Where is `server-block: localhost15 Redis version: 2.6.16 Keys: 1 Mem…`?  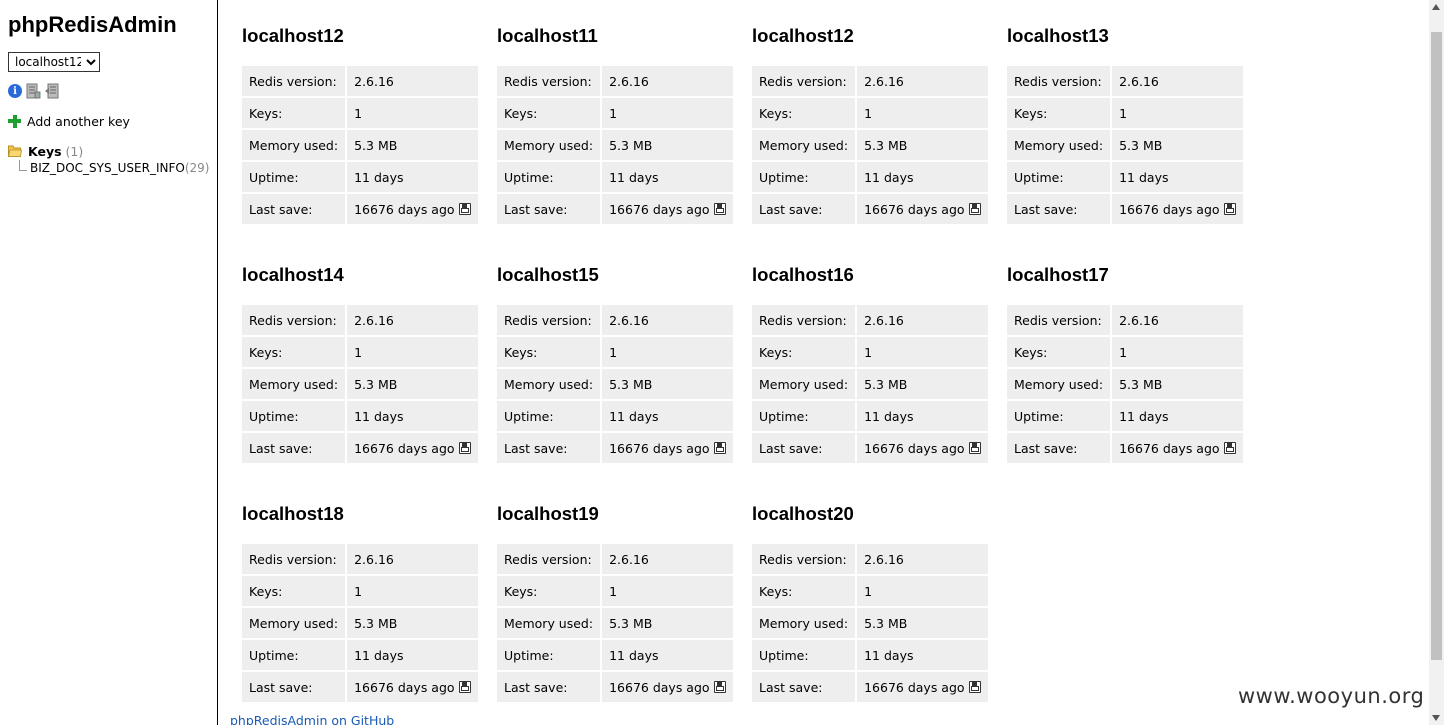 server-block: localhost15 Redis version: 2.6.16 Keys: 1 Mem… is located at coordinates (615, 364).